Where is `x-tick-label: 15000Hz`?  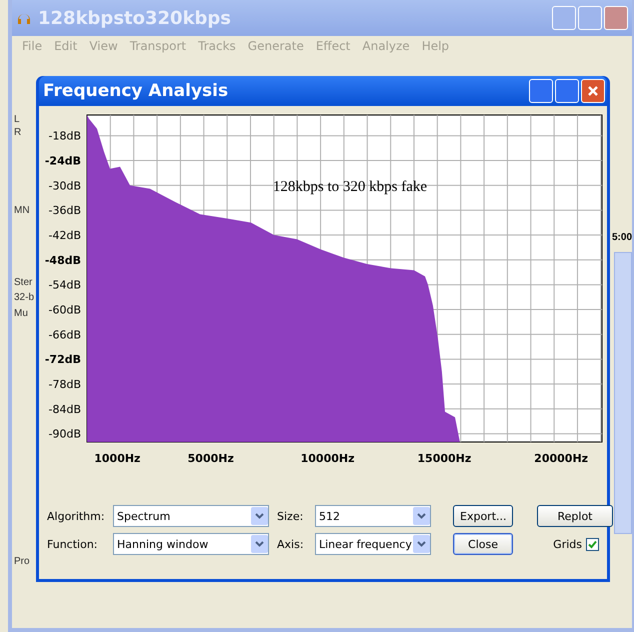
x-tick-label: 15000Hz is located at coordinates (444, 458).